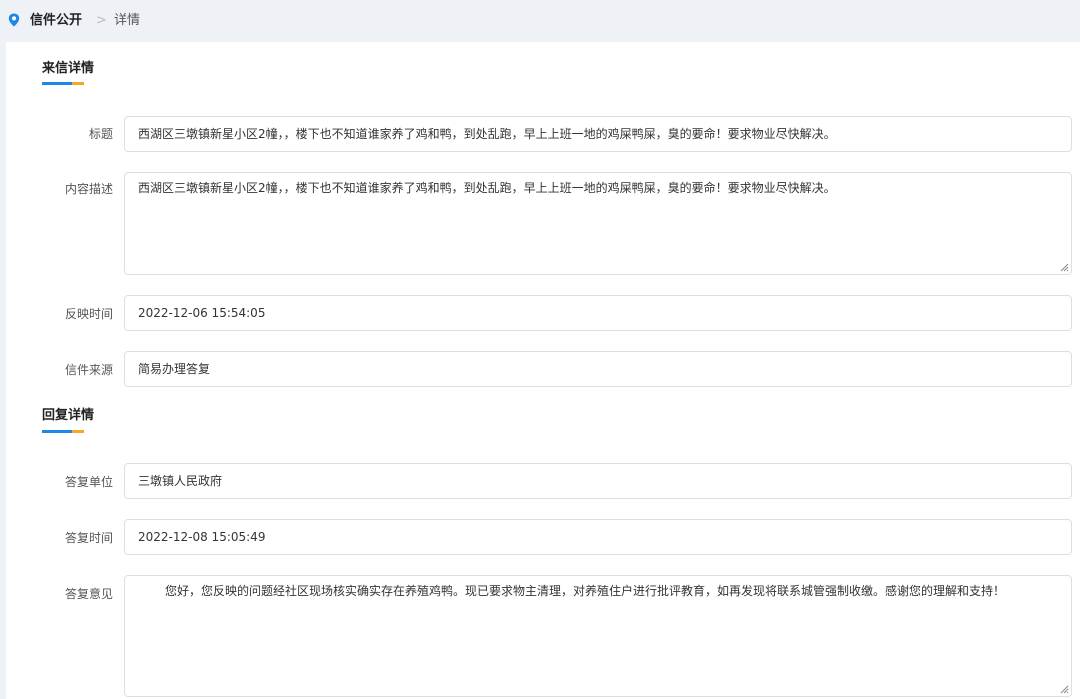 The image size is (1080, 699). Describe the element at coordinates (127, 20) in the screenshot. I see `breadcrumb-current: 详情` at that location.